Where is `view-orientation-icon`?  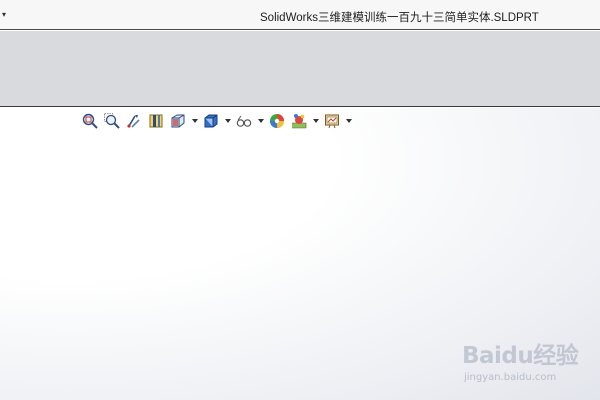 view-orientation-icon is located at coordinates (178, 121).